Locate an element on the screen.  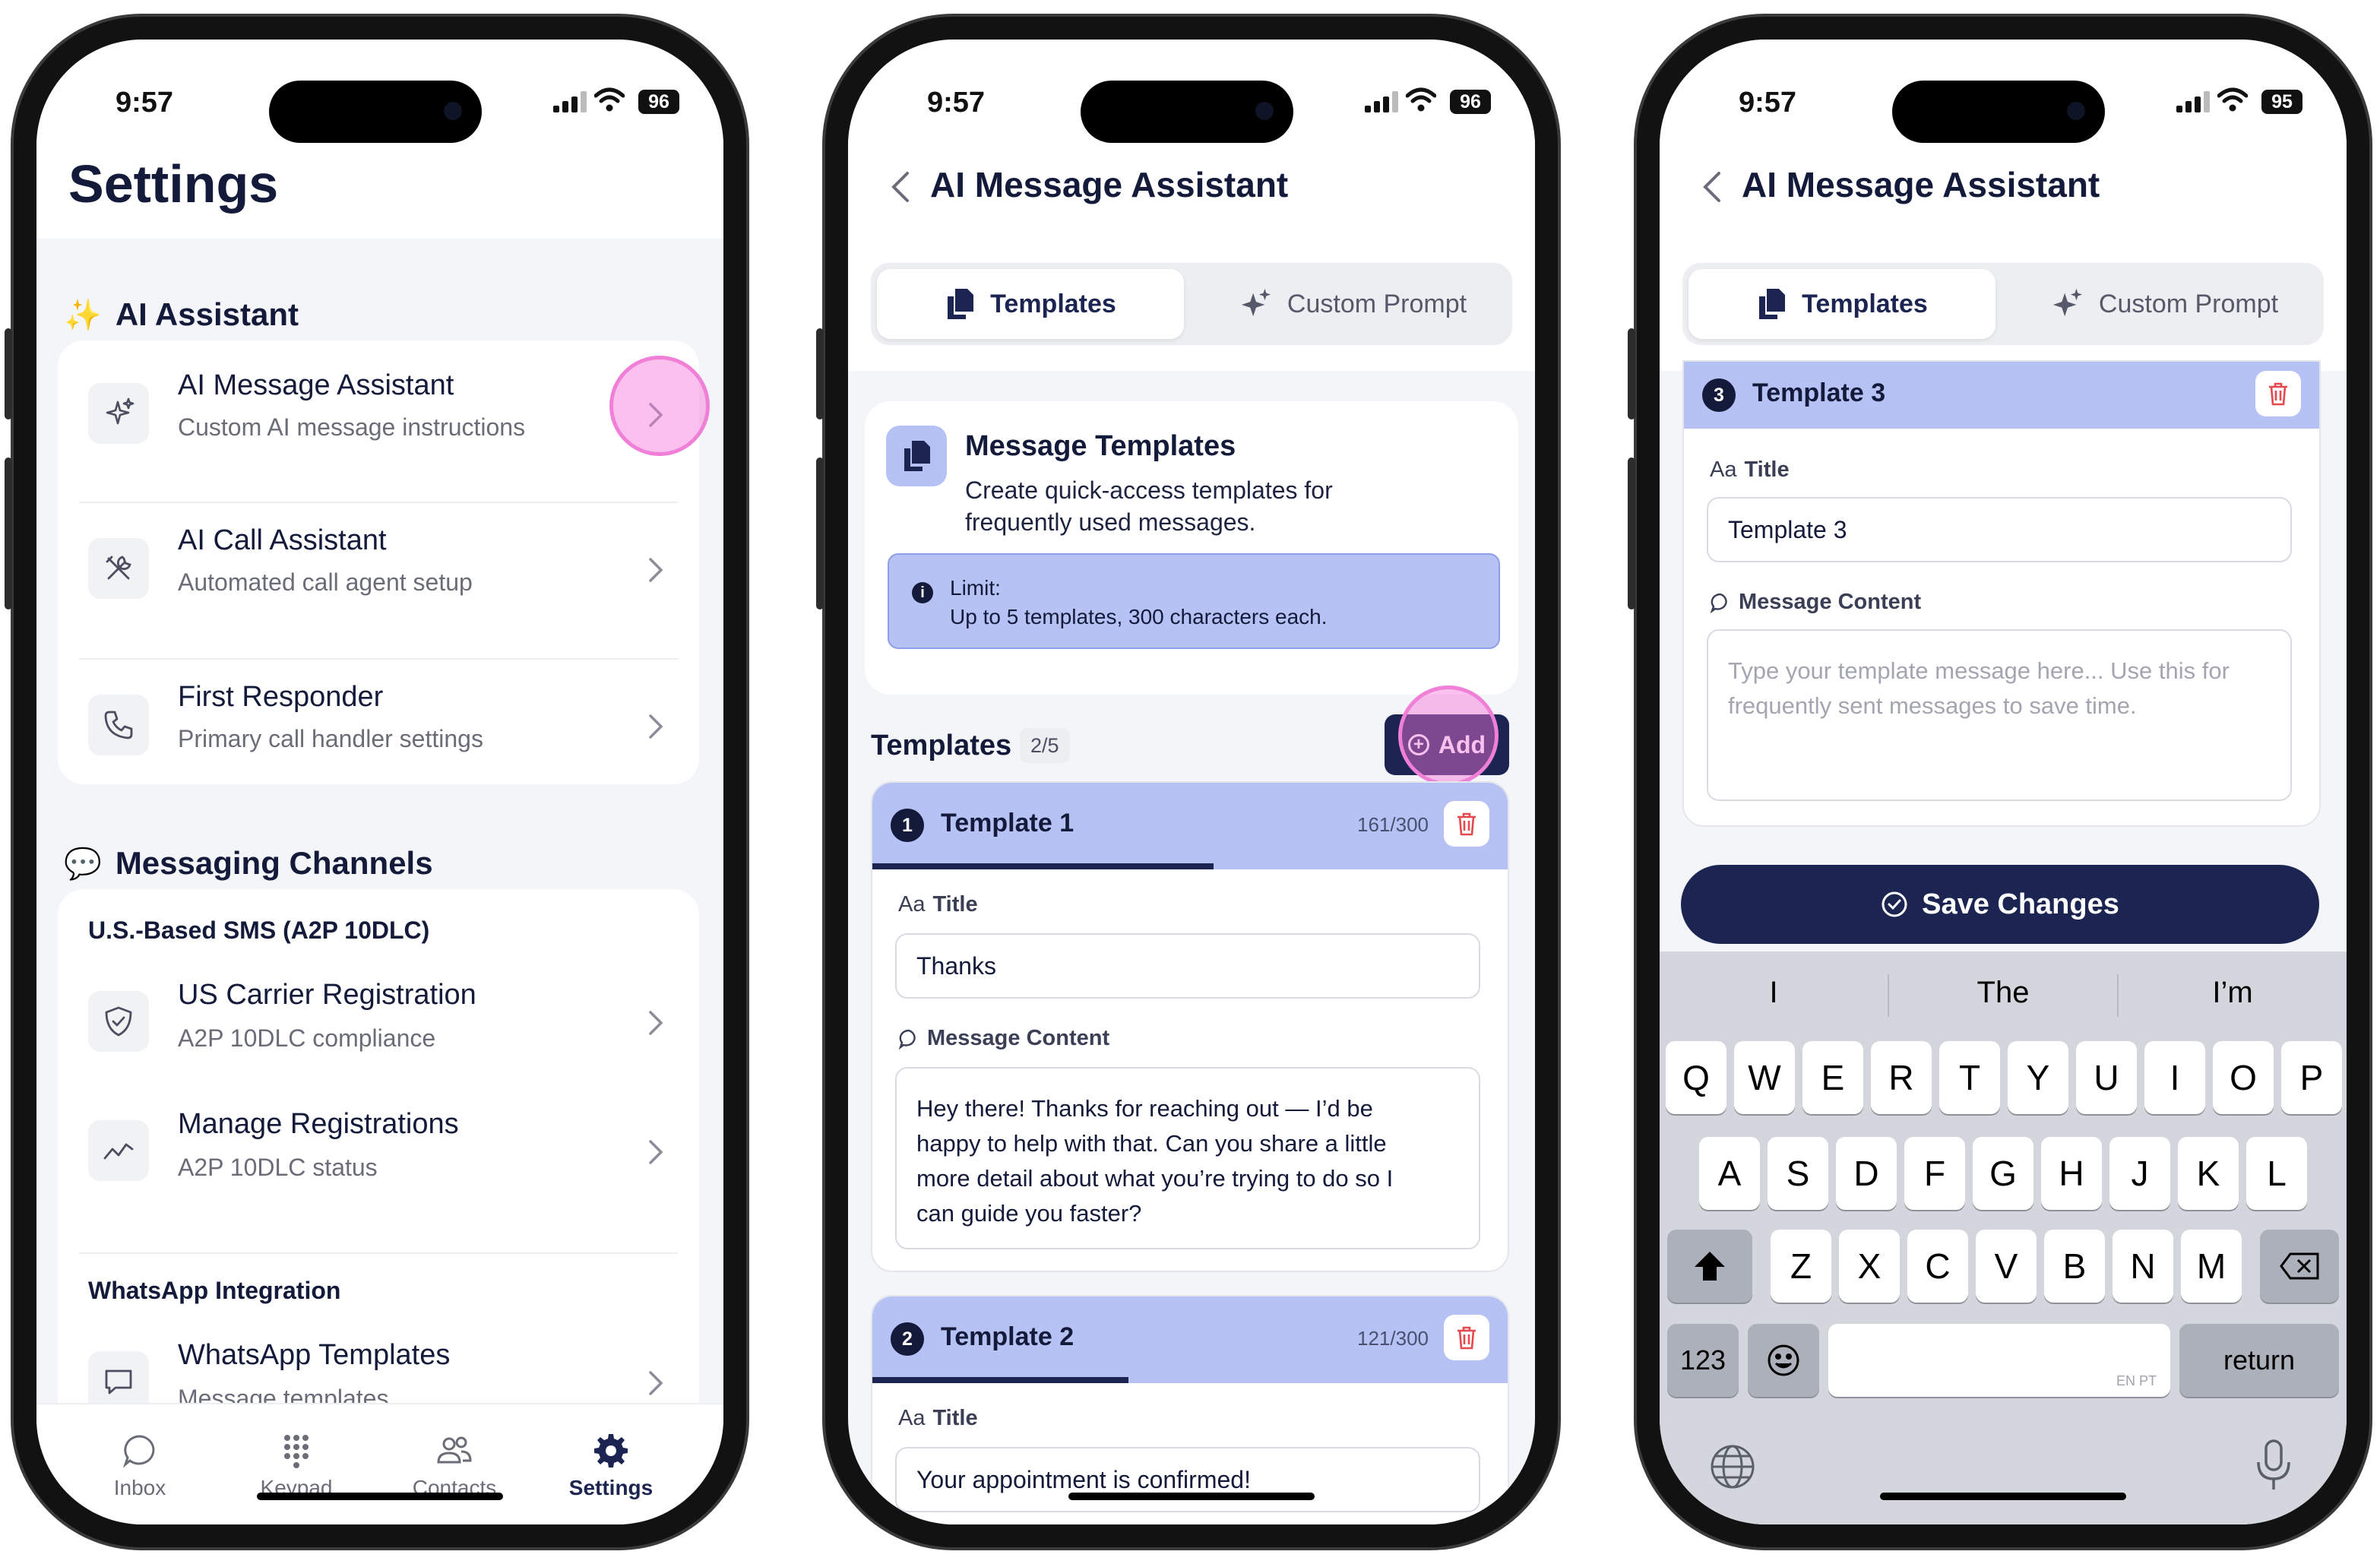
manage-registrations-row: Manage Registrations A2P 10DLC status is located at coordinates (378, 1158).